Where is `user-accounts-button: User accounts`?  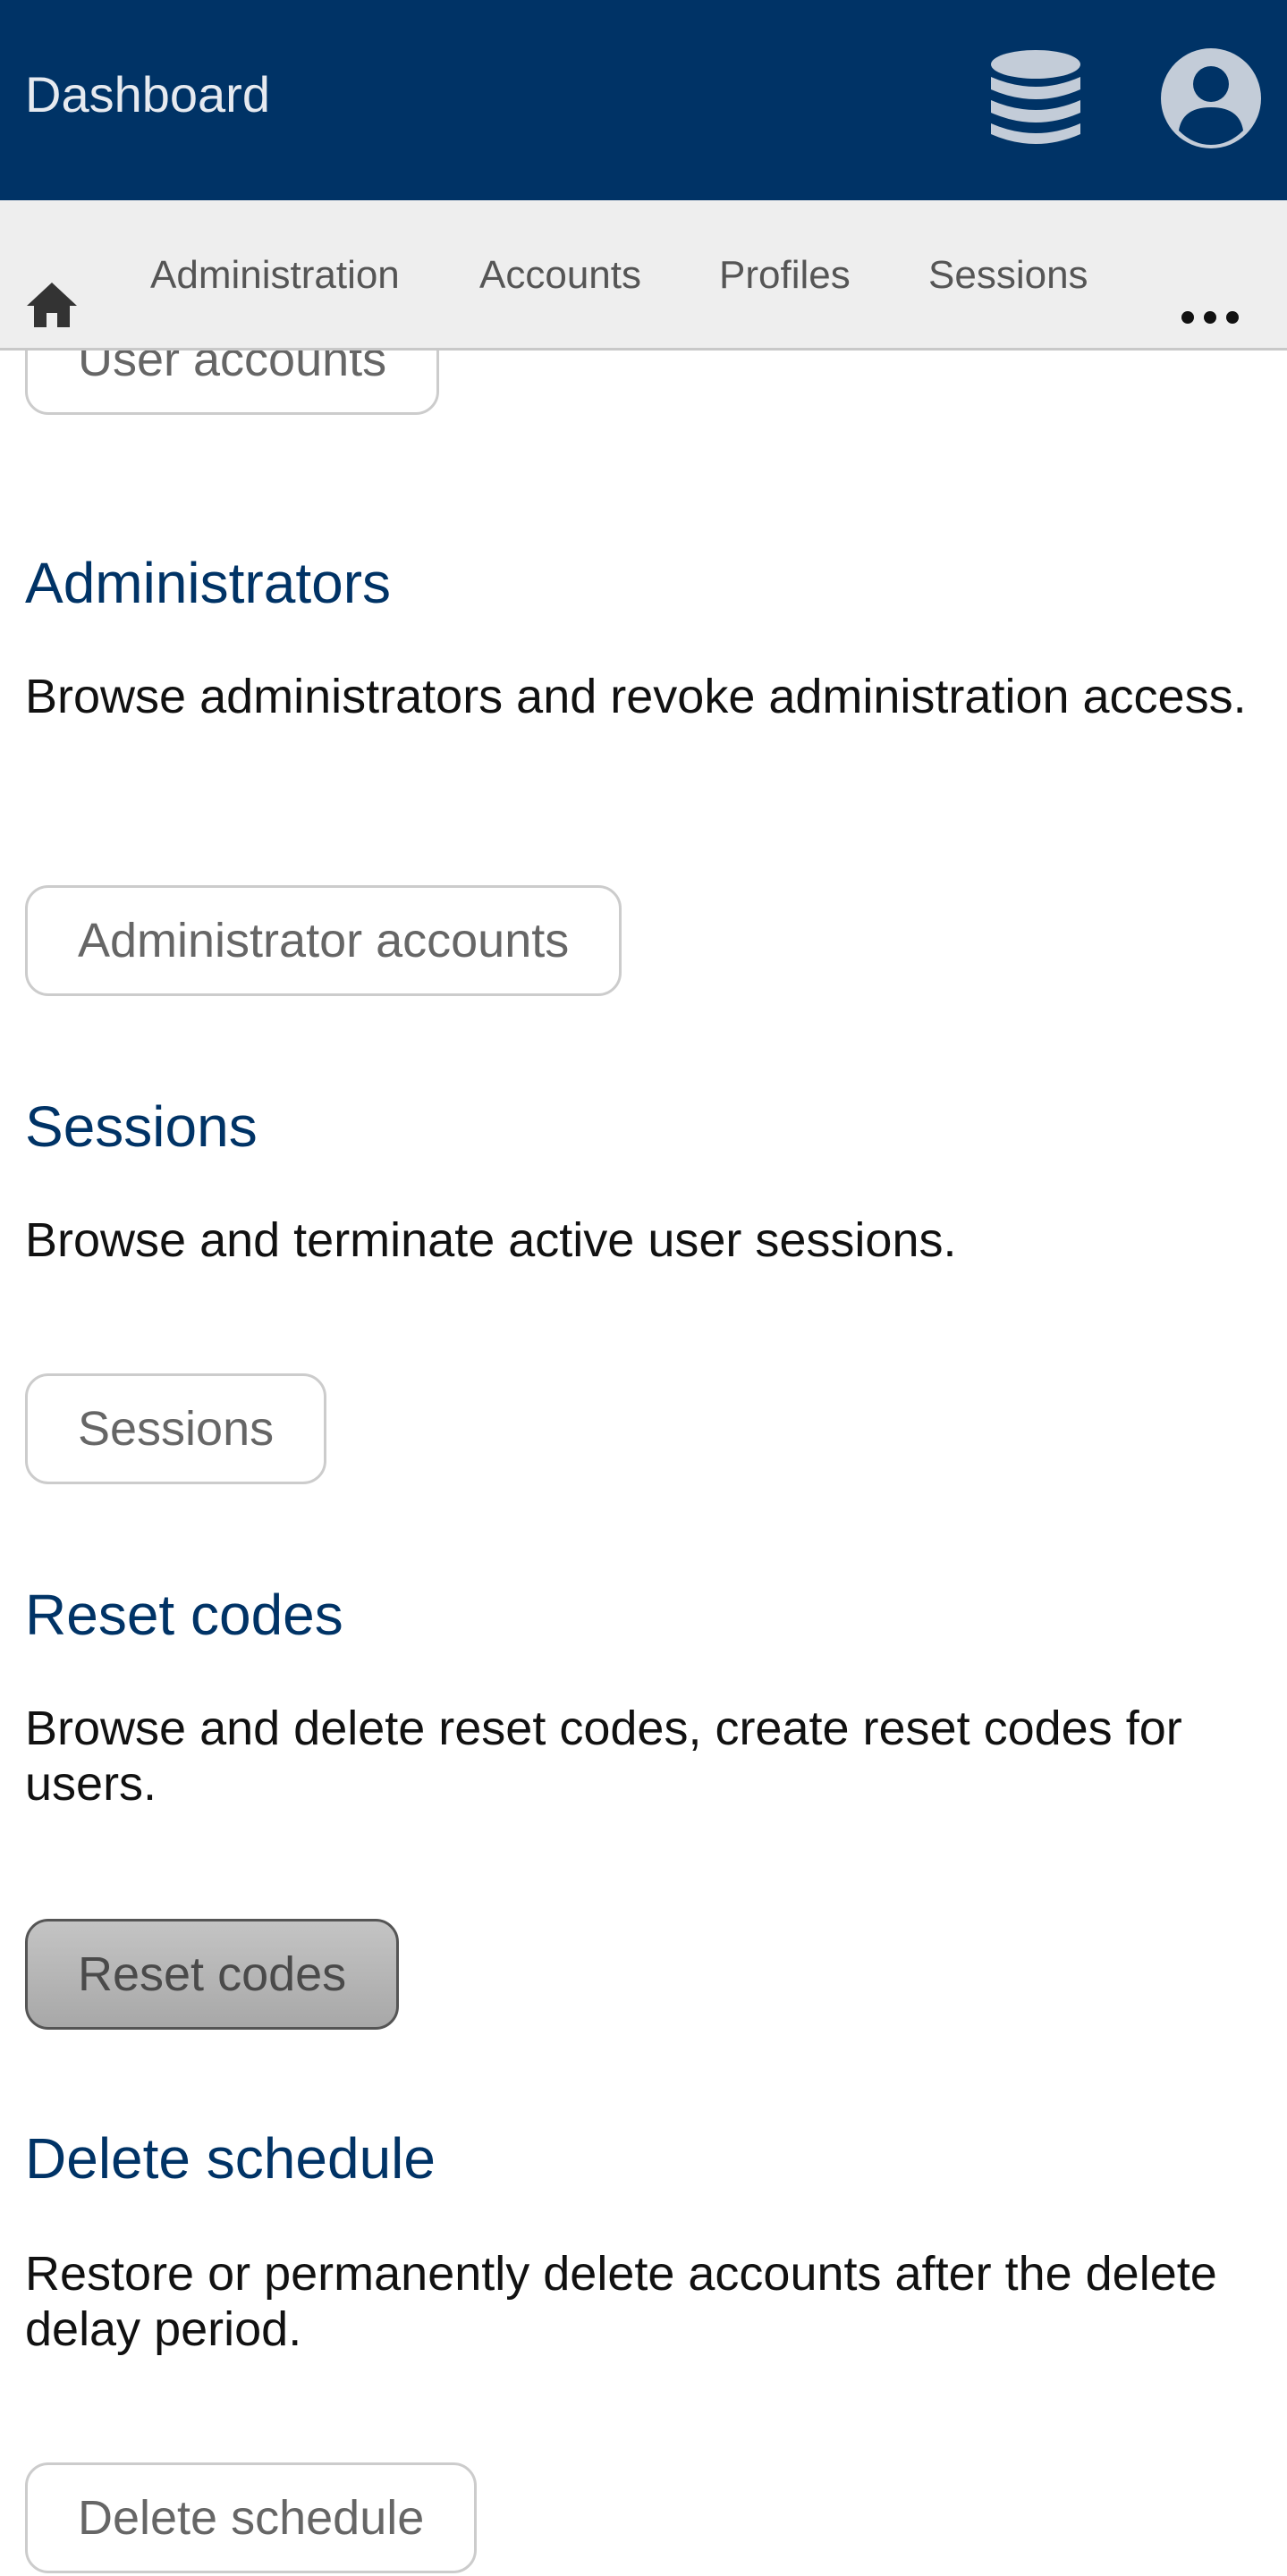 user-accounts-button: User accounts is located at coordinates (232, 383).